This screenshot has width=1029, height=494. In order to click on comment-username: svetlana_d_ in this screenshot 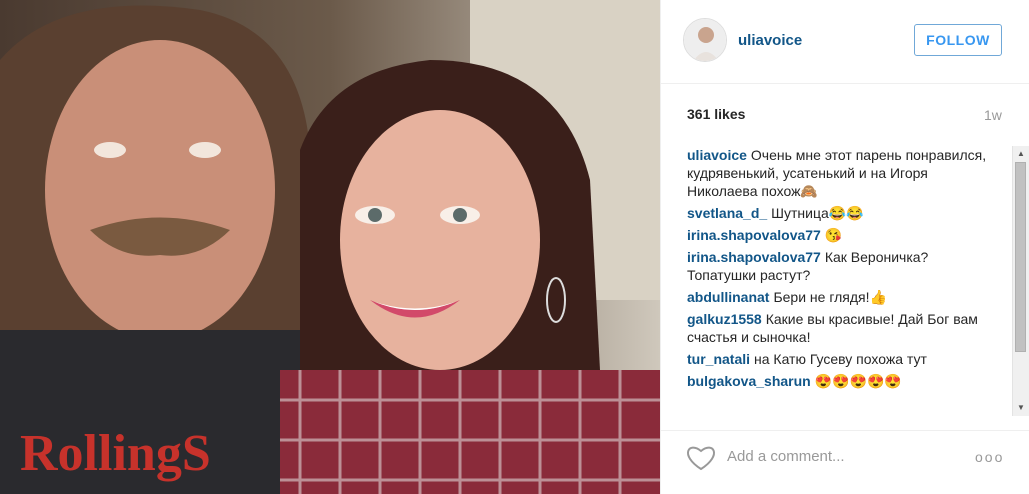, I will do `click(727, 213)`.